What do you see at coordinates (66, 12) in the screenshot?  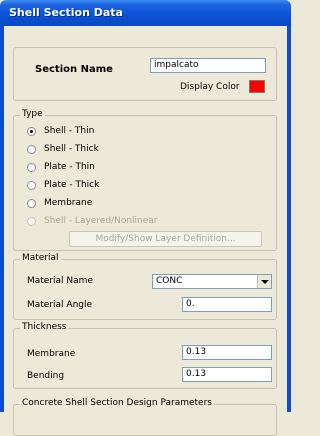 I see `window-title: Shell Section Data` at bounding box center [66, 12].